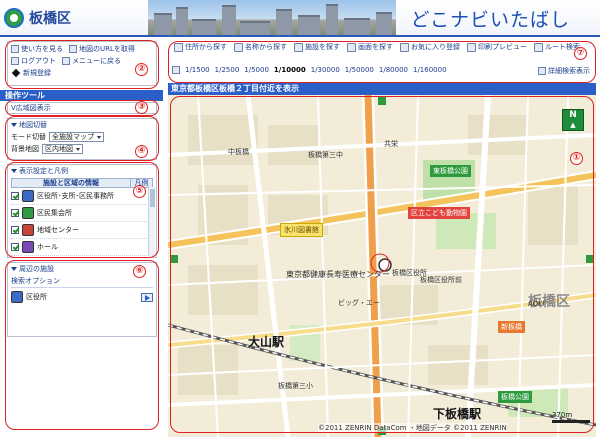 The height and width of the screenshot is (437, 600). I want to click on diamond-icon, so click(16, 73).